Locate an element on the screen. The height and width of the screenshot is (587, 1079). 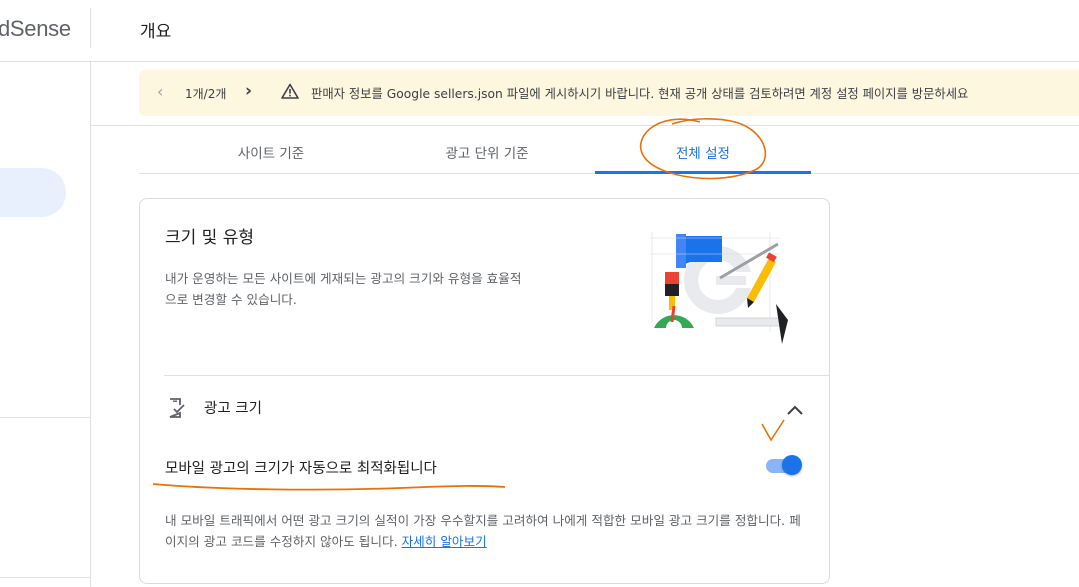
design-tools-illustration is located at coordinates (725, 294).